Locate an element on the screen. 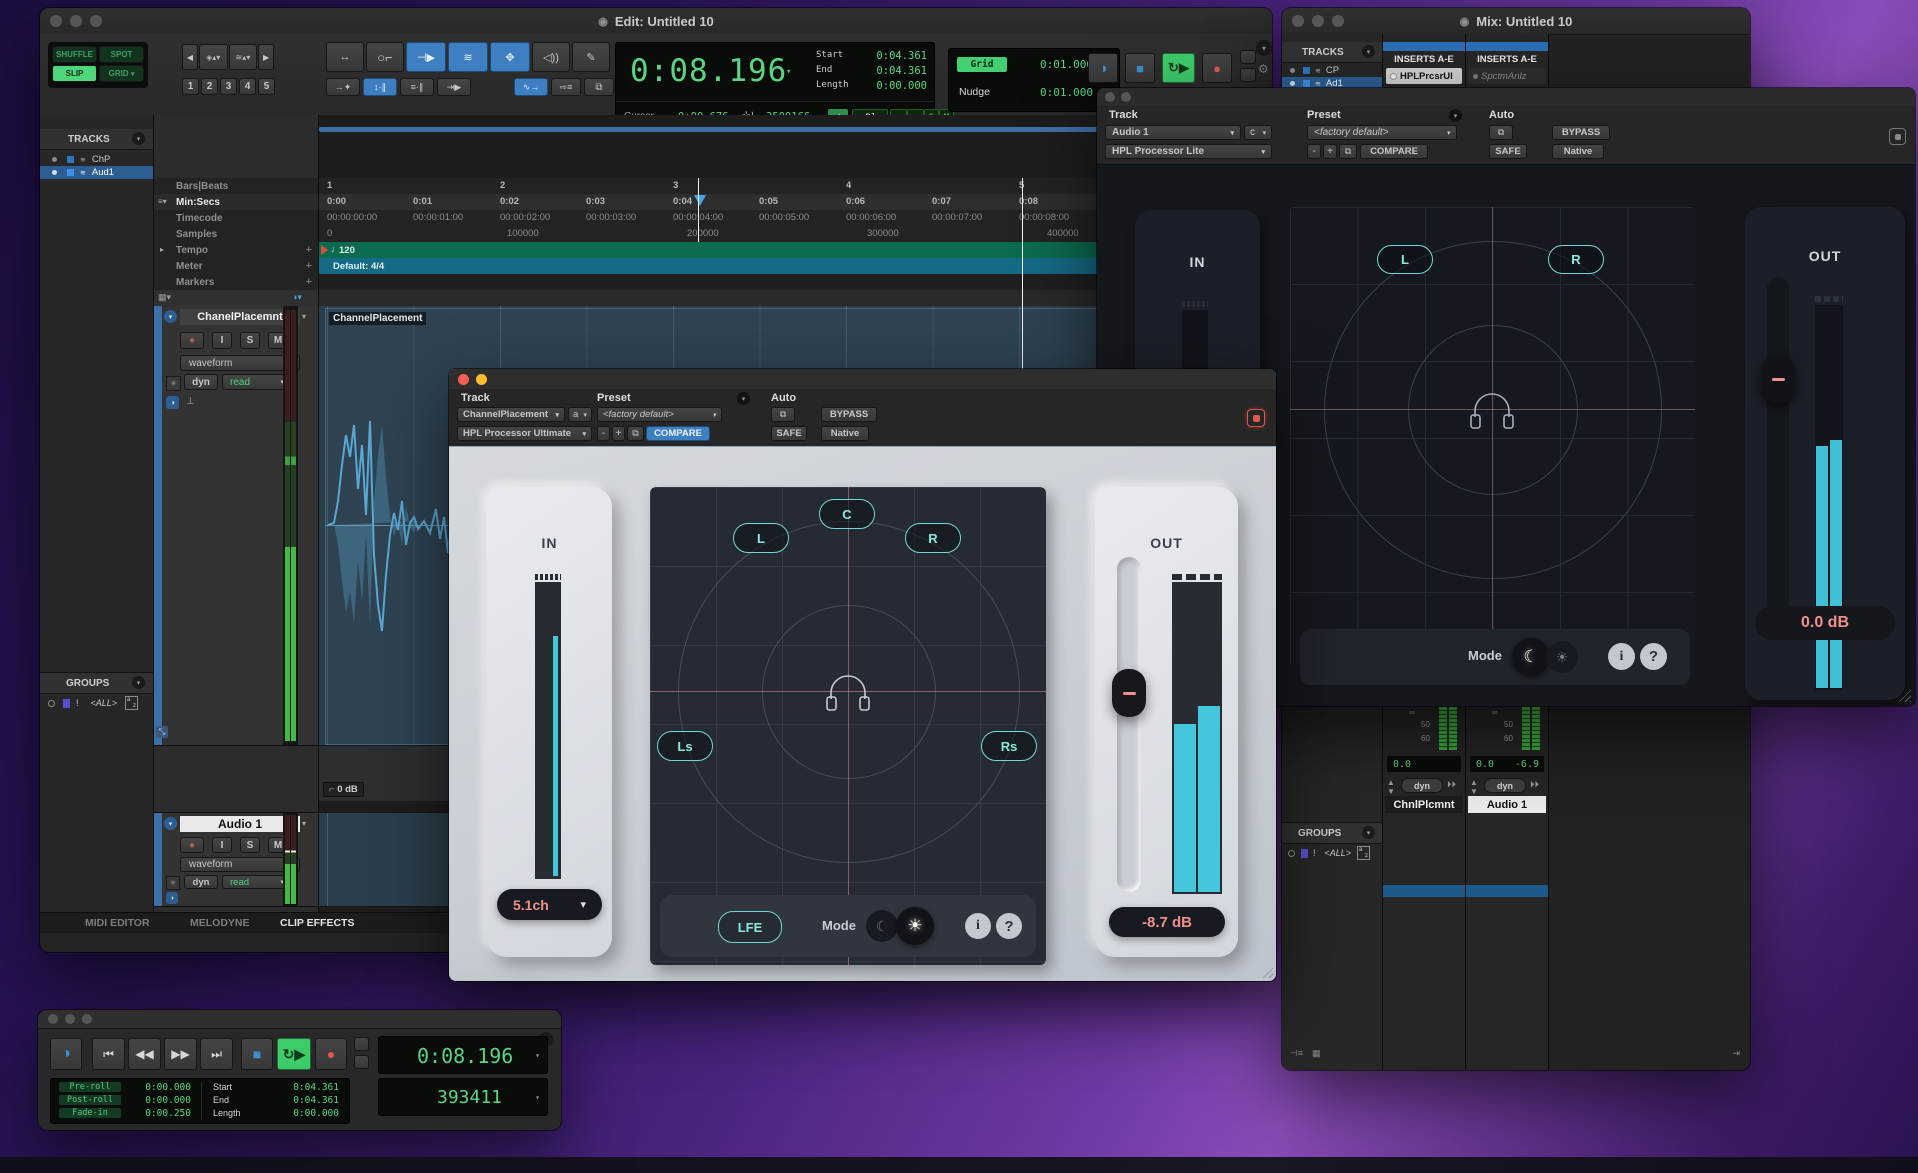 The height and width of the screenshot is (1173, 1918). layered-editing-button: ⇨≡ is located at coordinates (566, 87).